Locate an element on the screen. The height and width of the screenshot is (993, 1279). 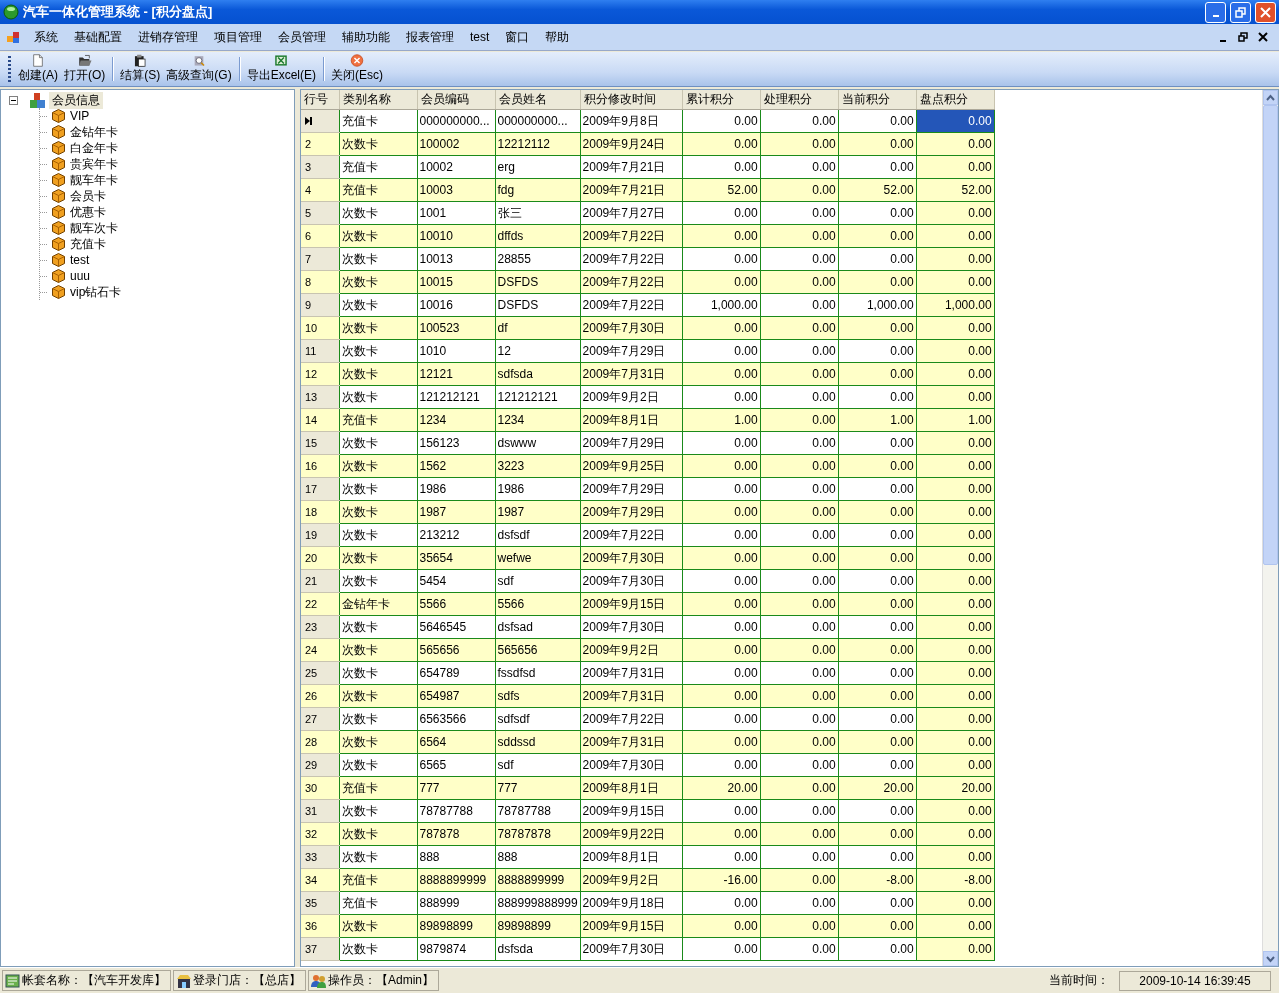
column-header: 积分修改时间 is located at coordinates (631, 100).